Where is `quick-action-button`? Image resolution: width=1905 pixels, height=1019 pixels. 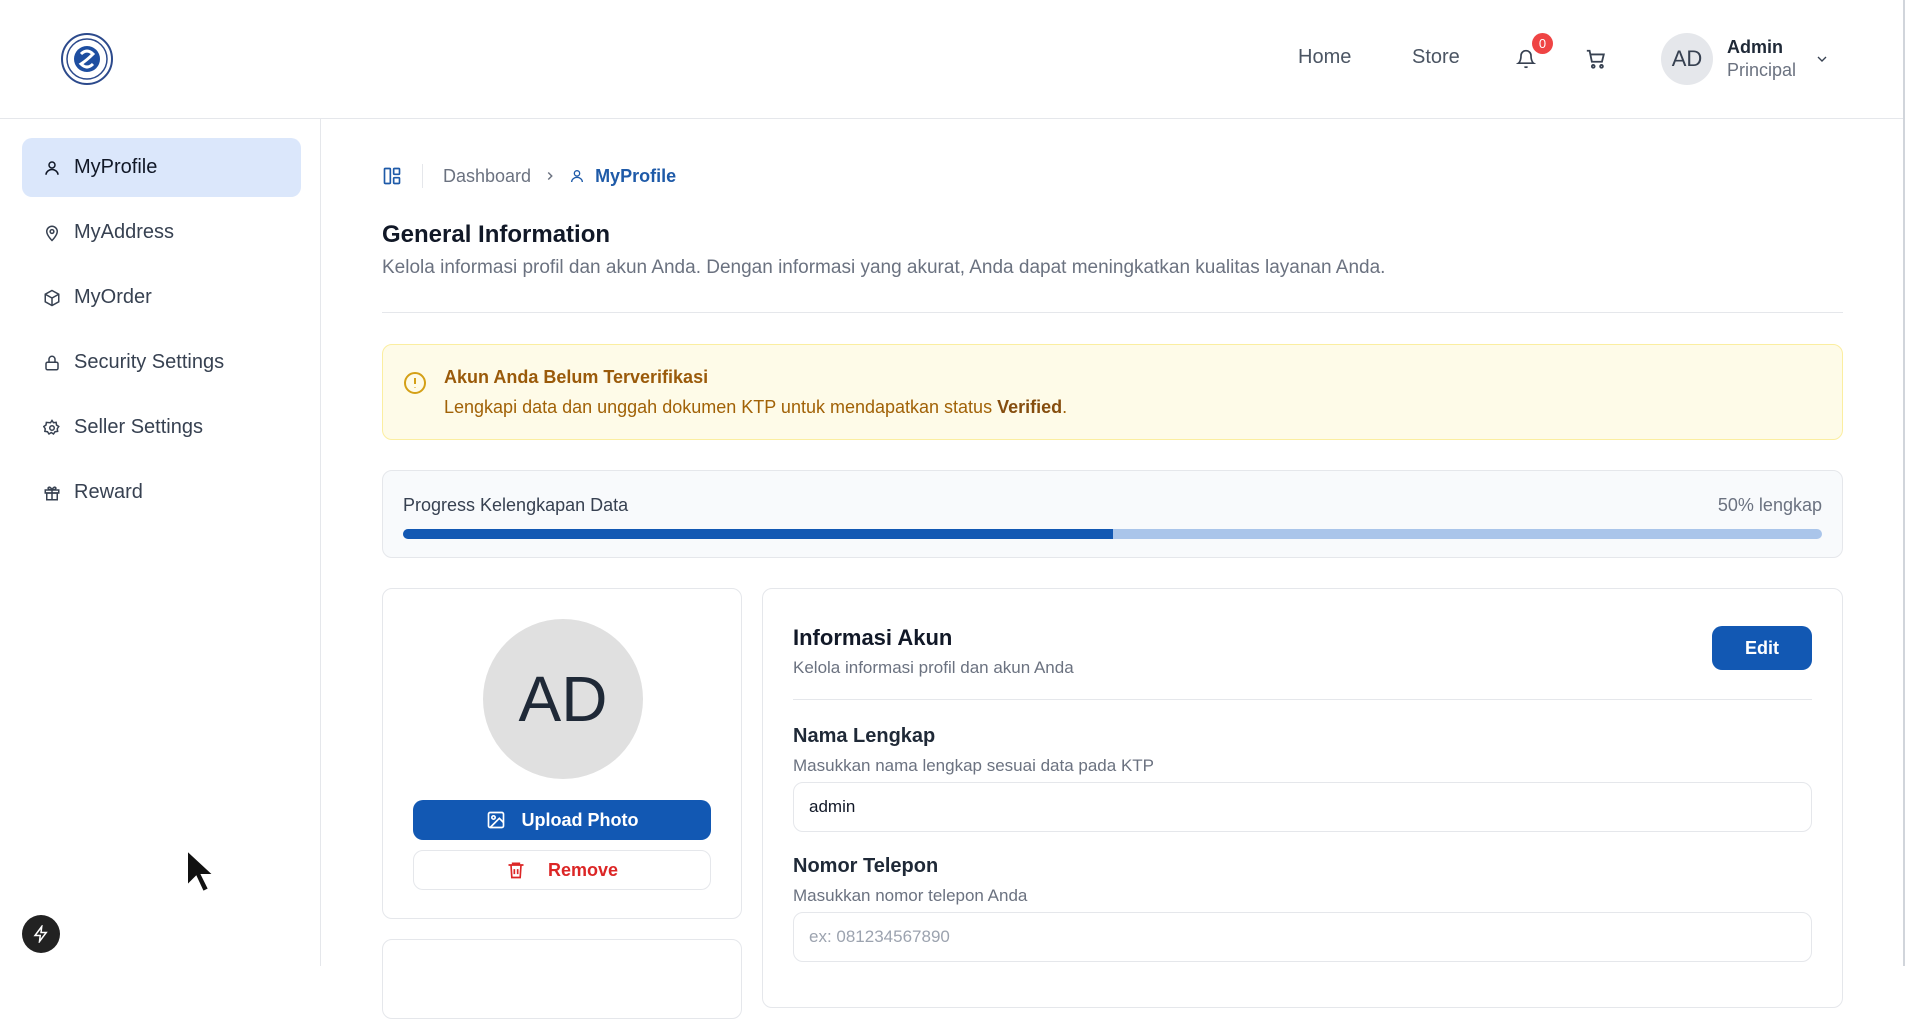 quick-action-button is located at coordinates (41, 934).